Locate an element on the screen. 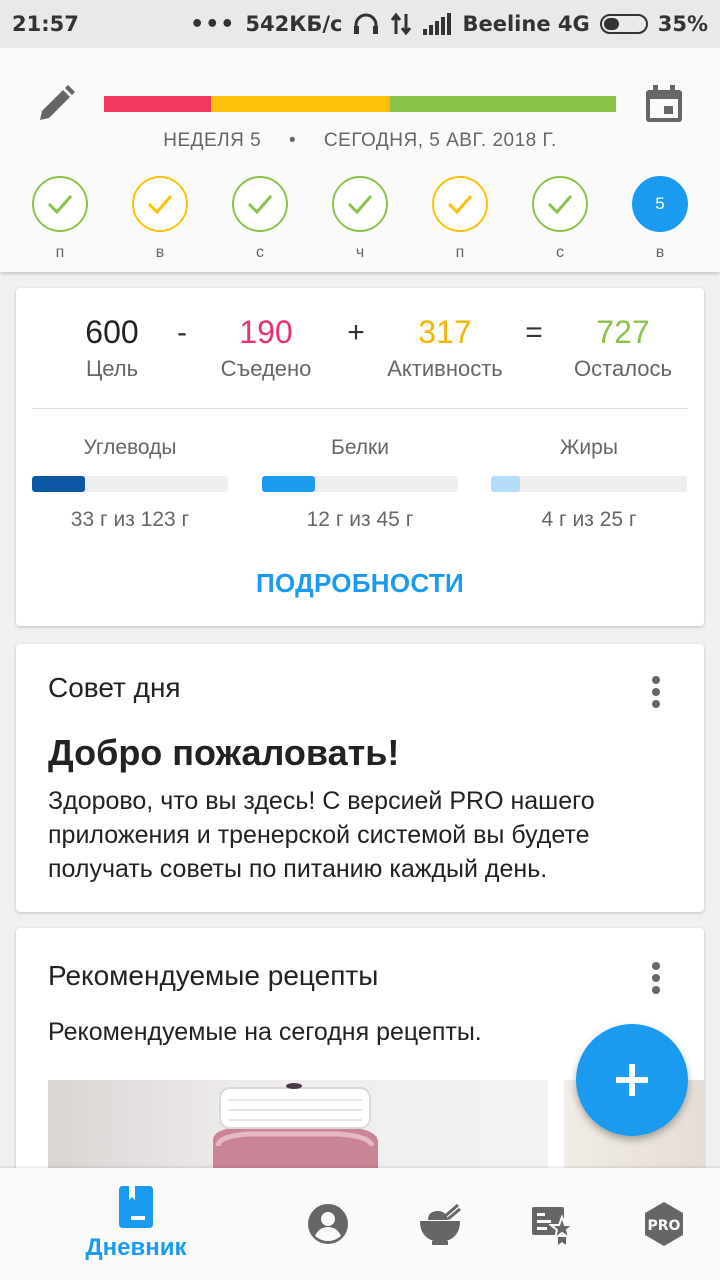 The height and width of the screenshot is (1280, 720). day-progress-bar is located at coordinates (360, 104).